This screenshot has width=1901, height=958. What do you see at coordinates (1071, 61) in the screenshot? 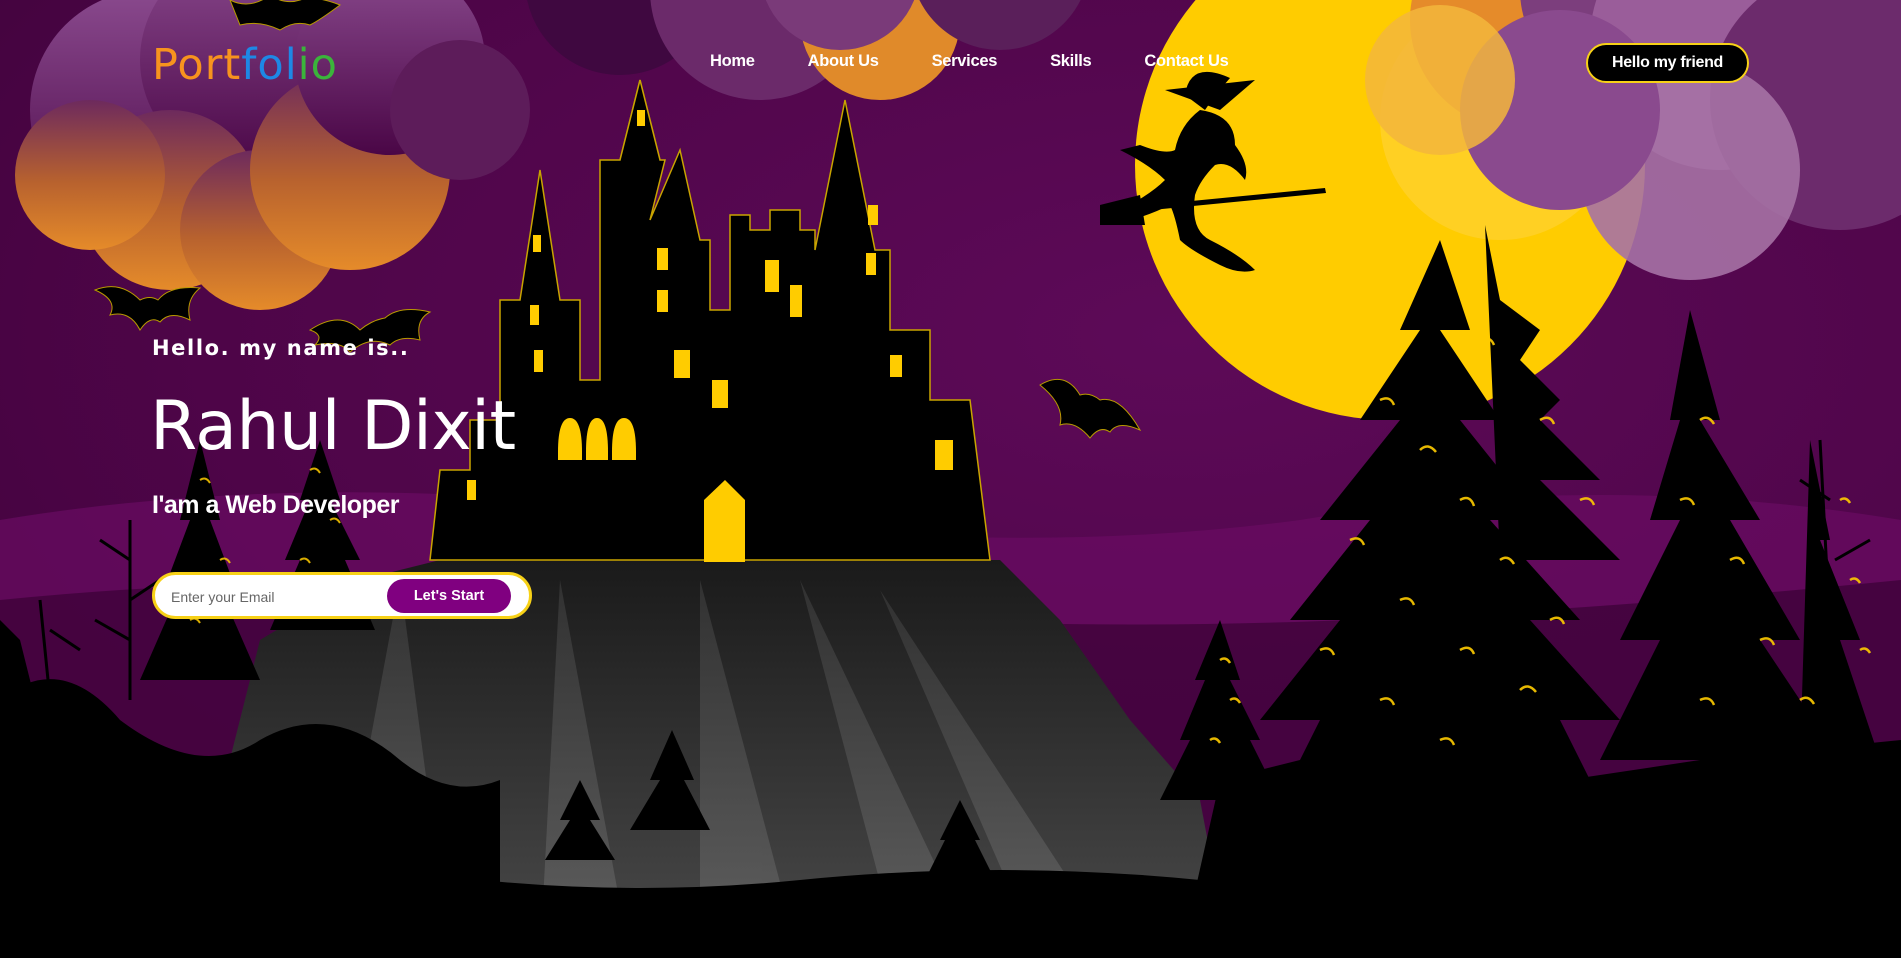
I see `nav-skills: Skills` at bounding box center [1071, 61].